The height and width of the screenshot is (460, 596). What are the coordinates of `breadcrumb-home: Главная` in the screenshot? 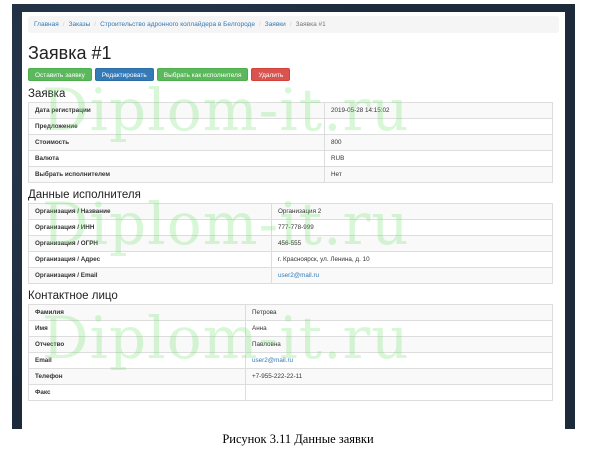 It's located at (46, 24).